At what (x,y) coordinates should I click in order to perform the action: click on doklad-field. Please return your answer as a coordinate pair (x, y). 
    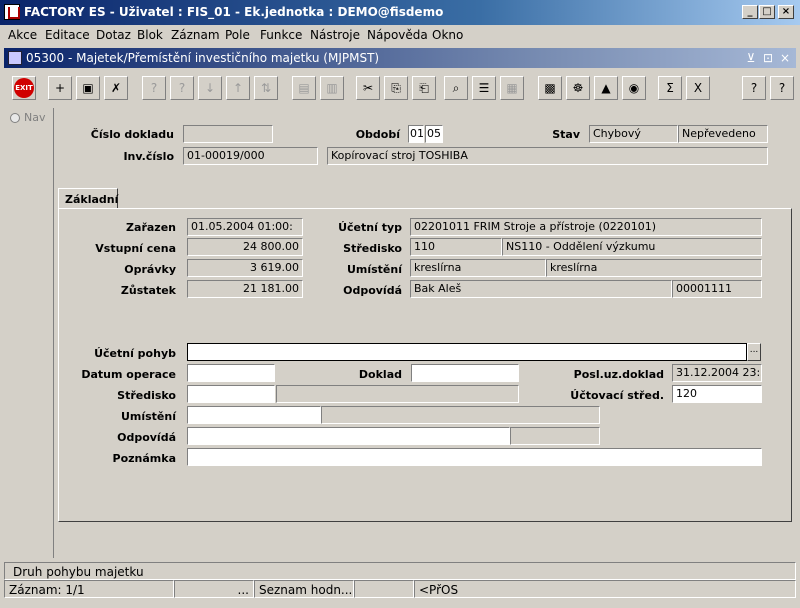
    Looking at the image, I should click on (465, 373).